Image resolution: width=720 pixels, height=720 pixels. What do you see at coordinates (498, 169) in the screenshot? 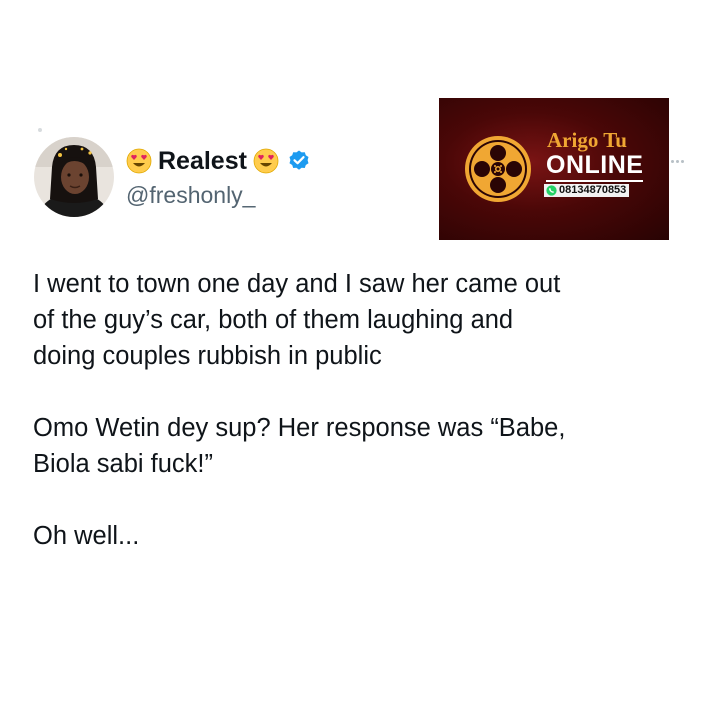
I see `film-reel-icon` at bounding box center [498, 169].